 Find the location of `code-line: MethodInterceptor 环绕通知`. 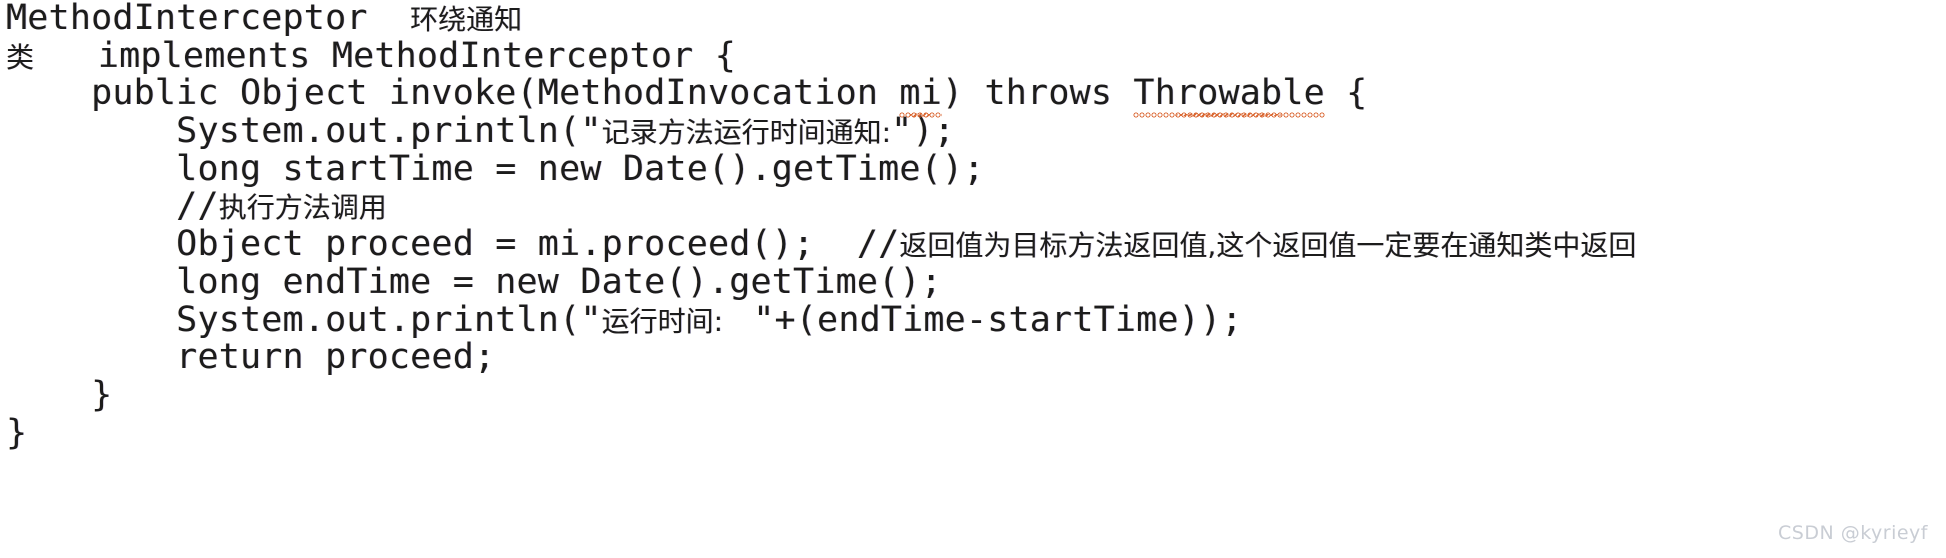

code-line: MethodInterceptor 环绕通知 is located at coordinates (973, 19).